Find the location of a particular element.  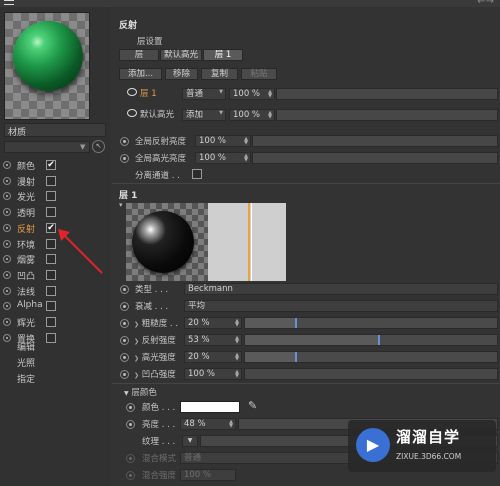

material-select is located at coordinates (47, 147).